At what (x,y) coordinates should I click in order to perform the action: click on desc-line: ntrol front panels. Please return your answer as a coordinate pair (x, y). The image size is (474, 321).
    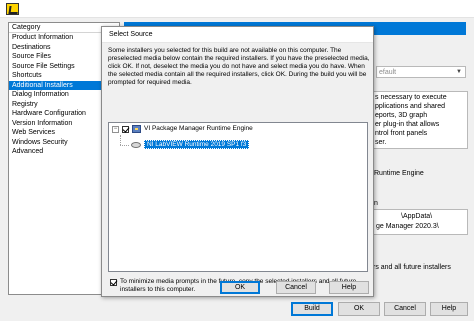
    Looking at the image, I should click on (401, 133).